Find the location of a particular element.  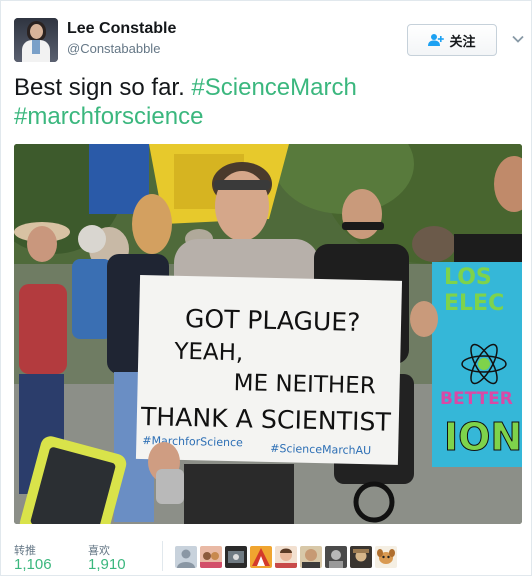

stats-divider is located at coordinates (162, 556).